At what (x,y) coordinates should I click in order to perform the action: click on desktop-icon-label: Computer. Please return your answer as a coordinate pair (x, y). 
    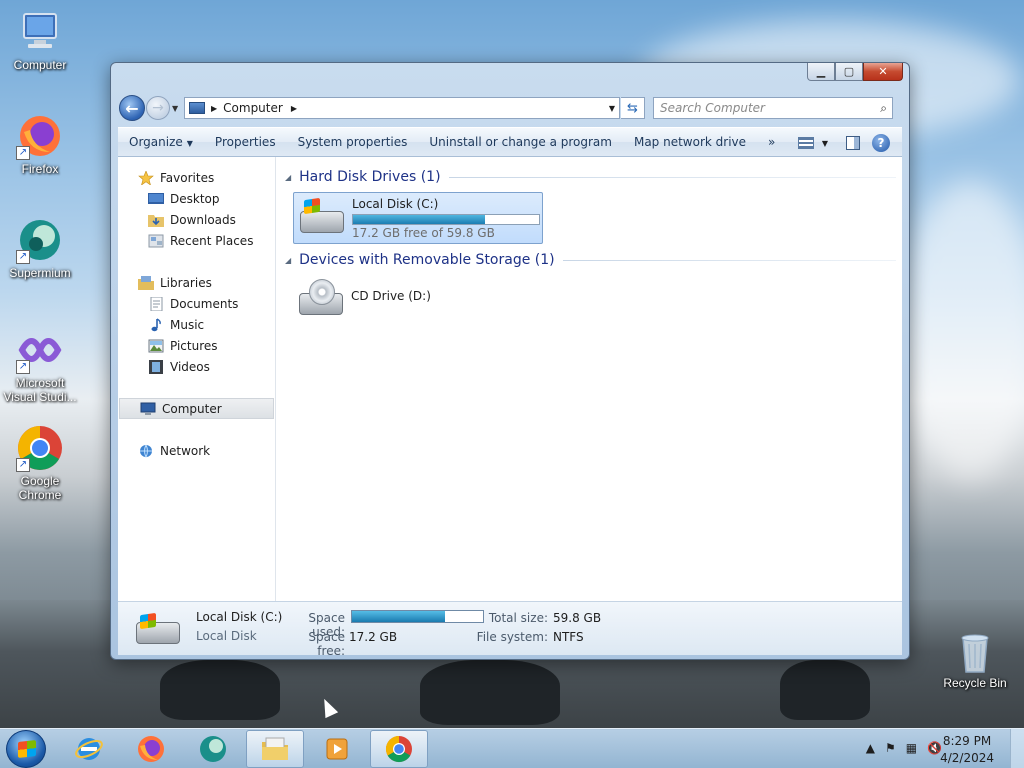
    Looking at the image, I should click on (40, 65).